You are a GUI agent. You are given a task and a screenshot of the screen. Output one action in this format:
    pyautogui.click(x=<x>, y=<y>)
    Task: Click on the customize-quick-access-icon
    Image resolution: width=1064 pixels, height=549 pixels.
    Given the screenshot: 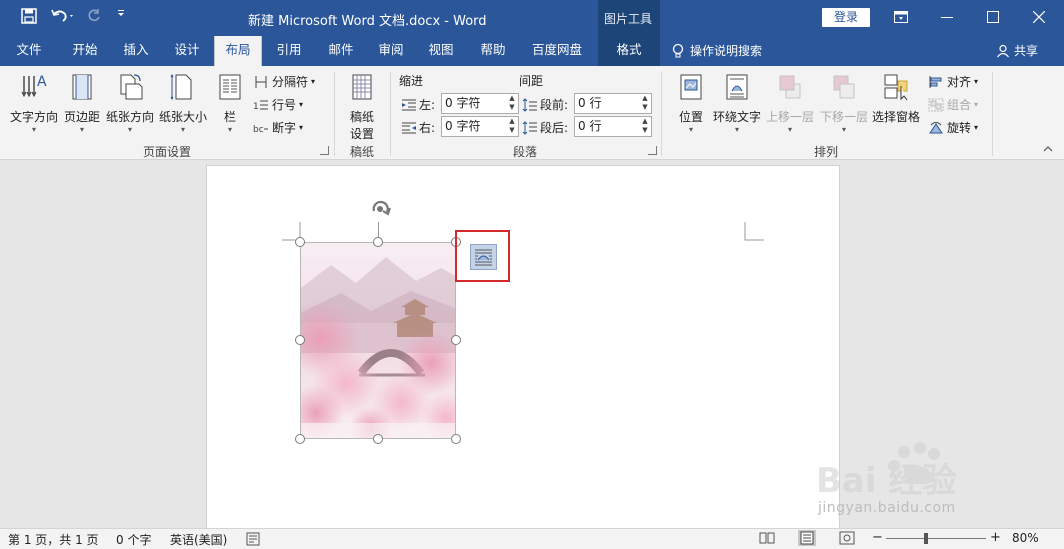 What is the action you would take?
    pyautogui.click(x=121, y=13)
    